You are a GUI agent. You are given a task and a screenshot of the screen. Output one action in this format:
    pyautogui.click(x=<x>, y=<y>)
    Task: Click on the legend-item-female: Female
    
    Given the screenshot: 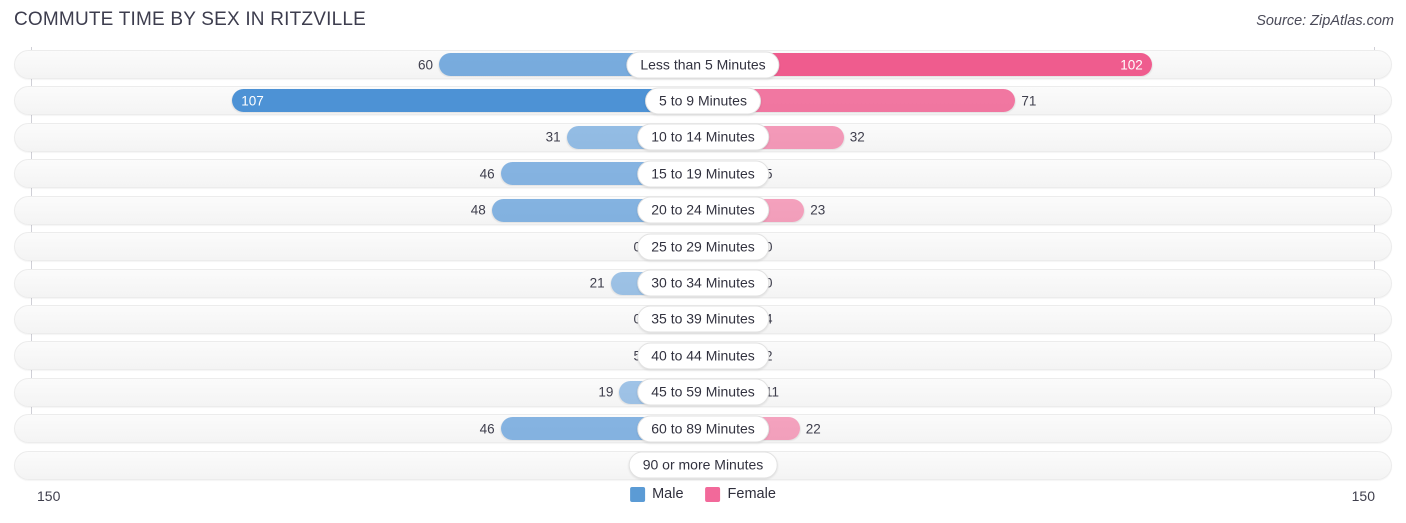 What is the action you would take?
    pyautogui.click(x=740, y=494)
    